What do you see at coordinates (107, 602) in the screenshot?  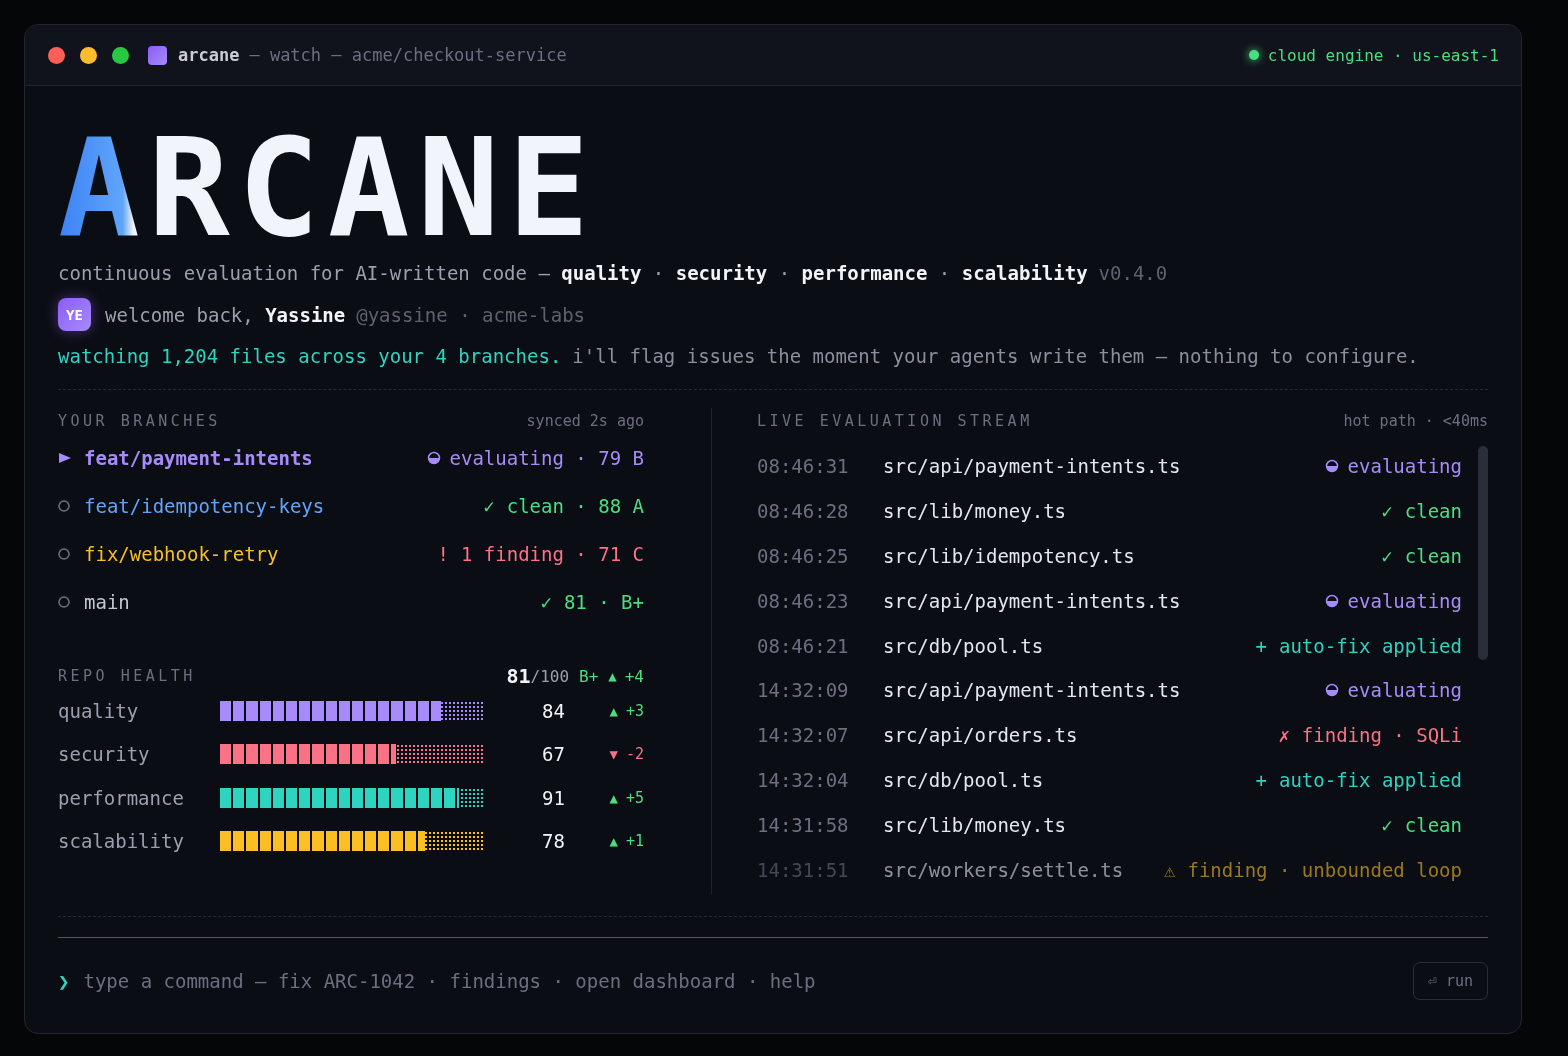 I see `branch-name: main` at bounding box center [107, 602].